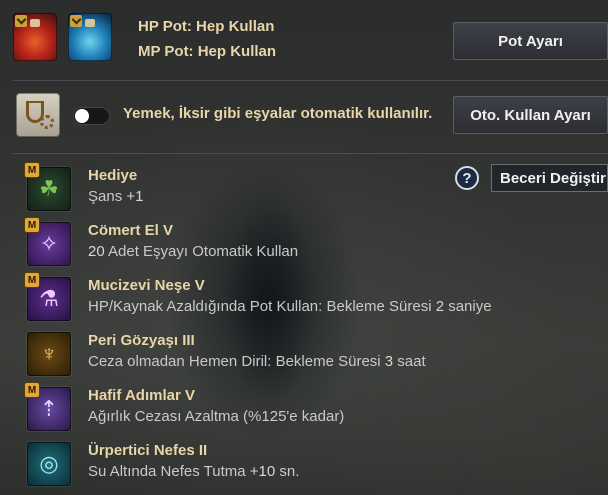  Describe the element at coordinates (262, 471) in the screenshot. I see `skill-description-part: +10` at that location.